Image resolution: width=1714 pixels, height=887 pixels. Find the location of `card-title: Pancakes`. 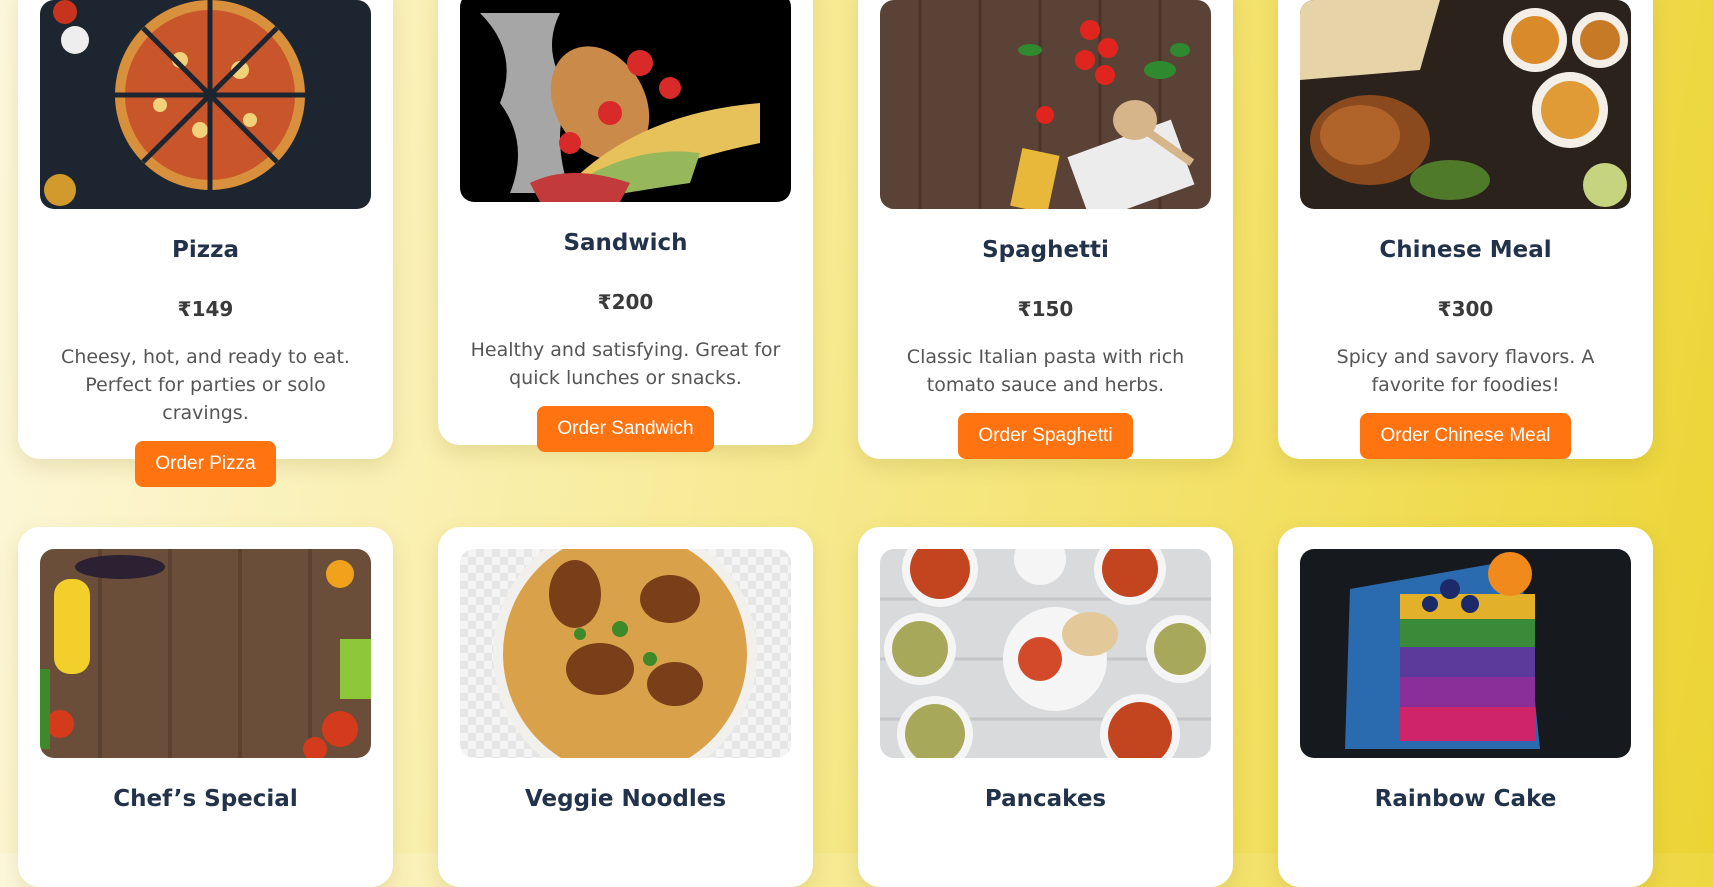

card-title: Pancakes is located at coordinates (1045, 799).